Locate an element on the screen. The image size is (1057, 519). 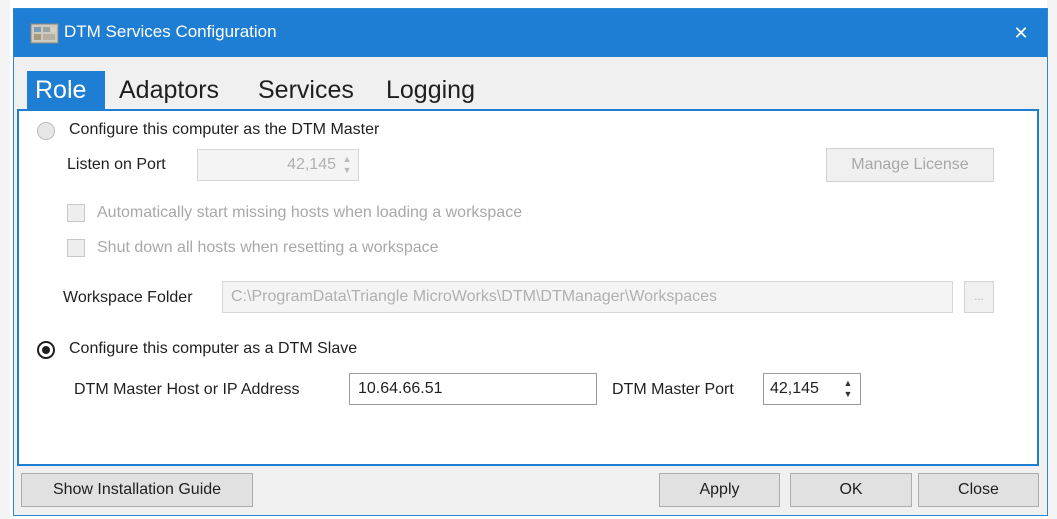
apply-button: Apply is located at coordinates (719, 490).